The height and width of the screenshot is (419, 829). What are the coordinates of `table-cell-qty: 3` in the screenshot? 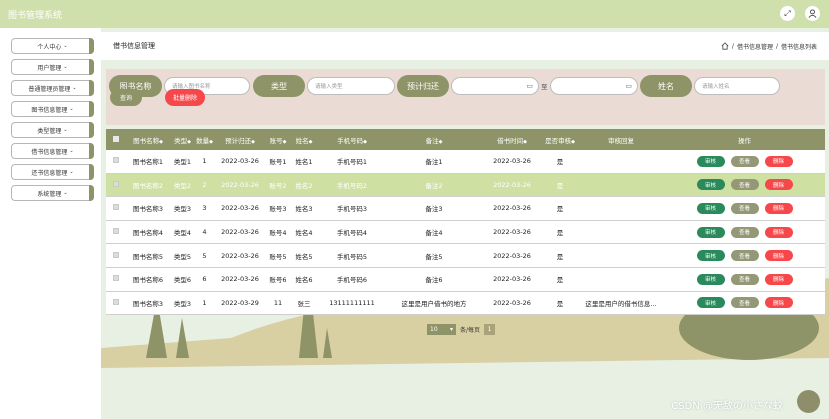 It's located at (204, 208).